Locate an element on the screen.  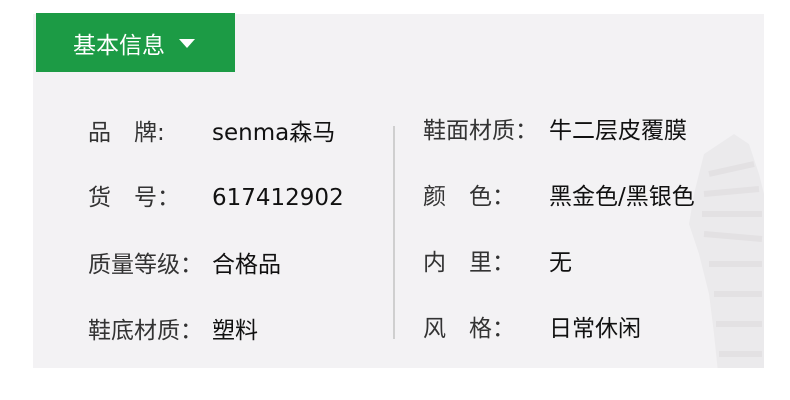
attr-label-sole-material: 鞋底材质： is located at coordinates (145, 331).